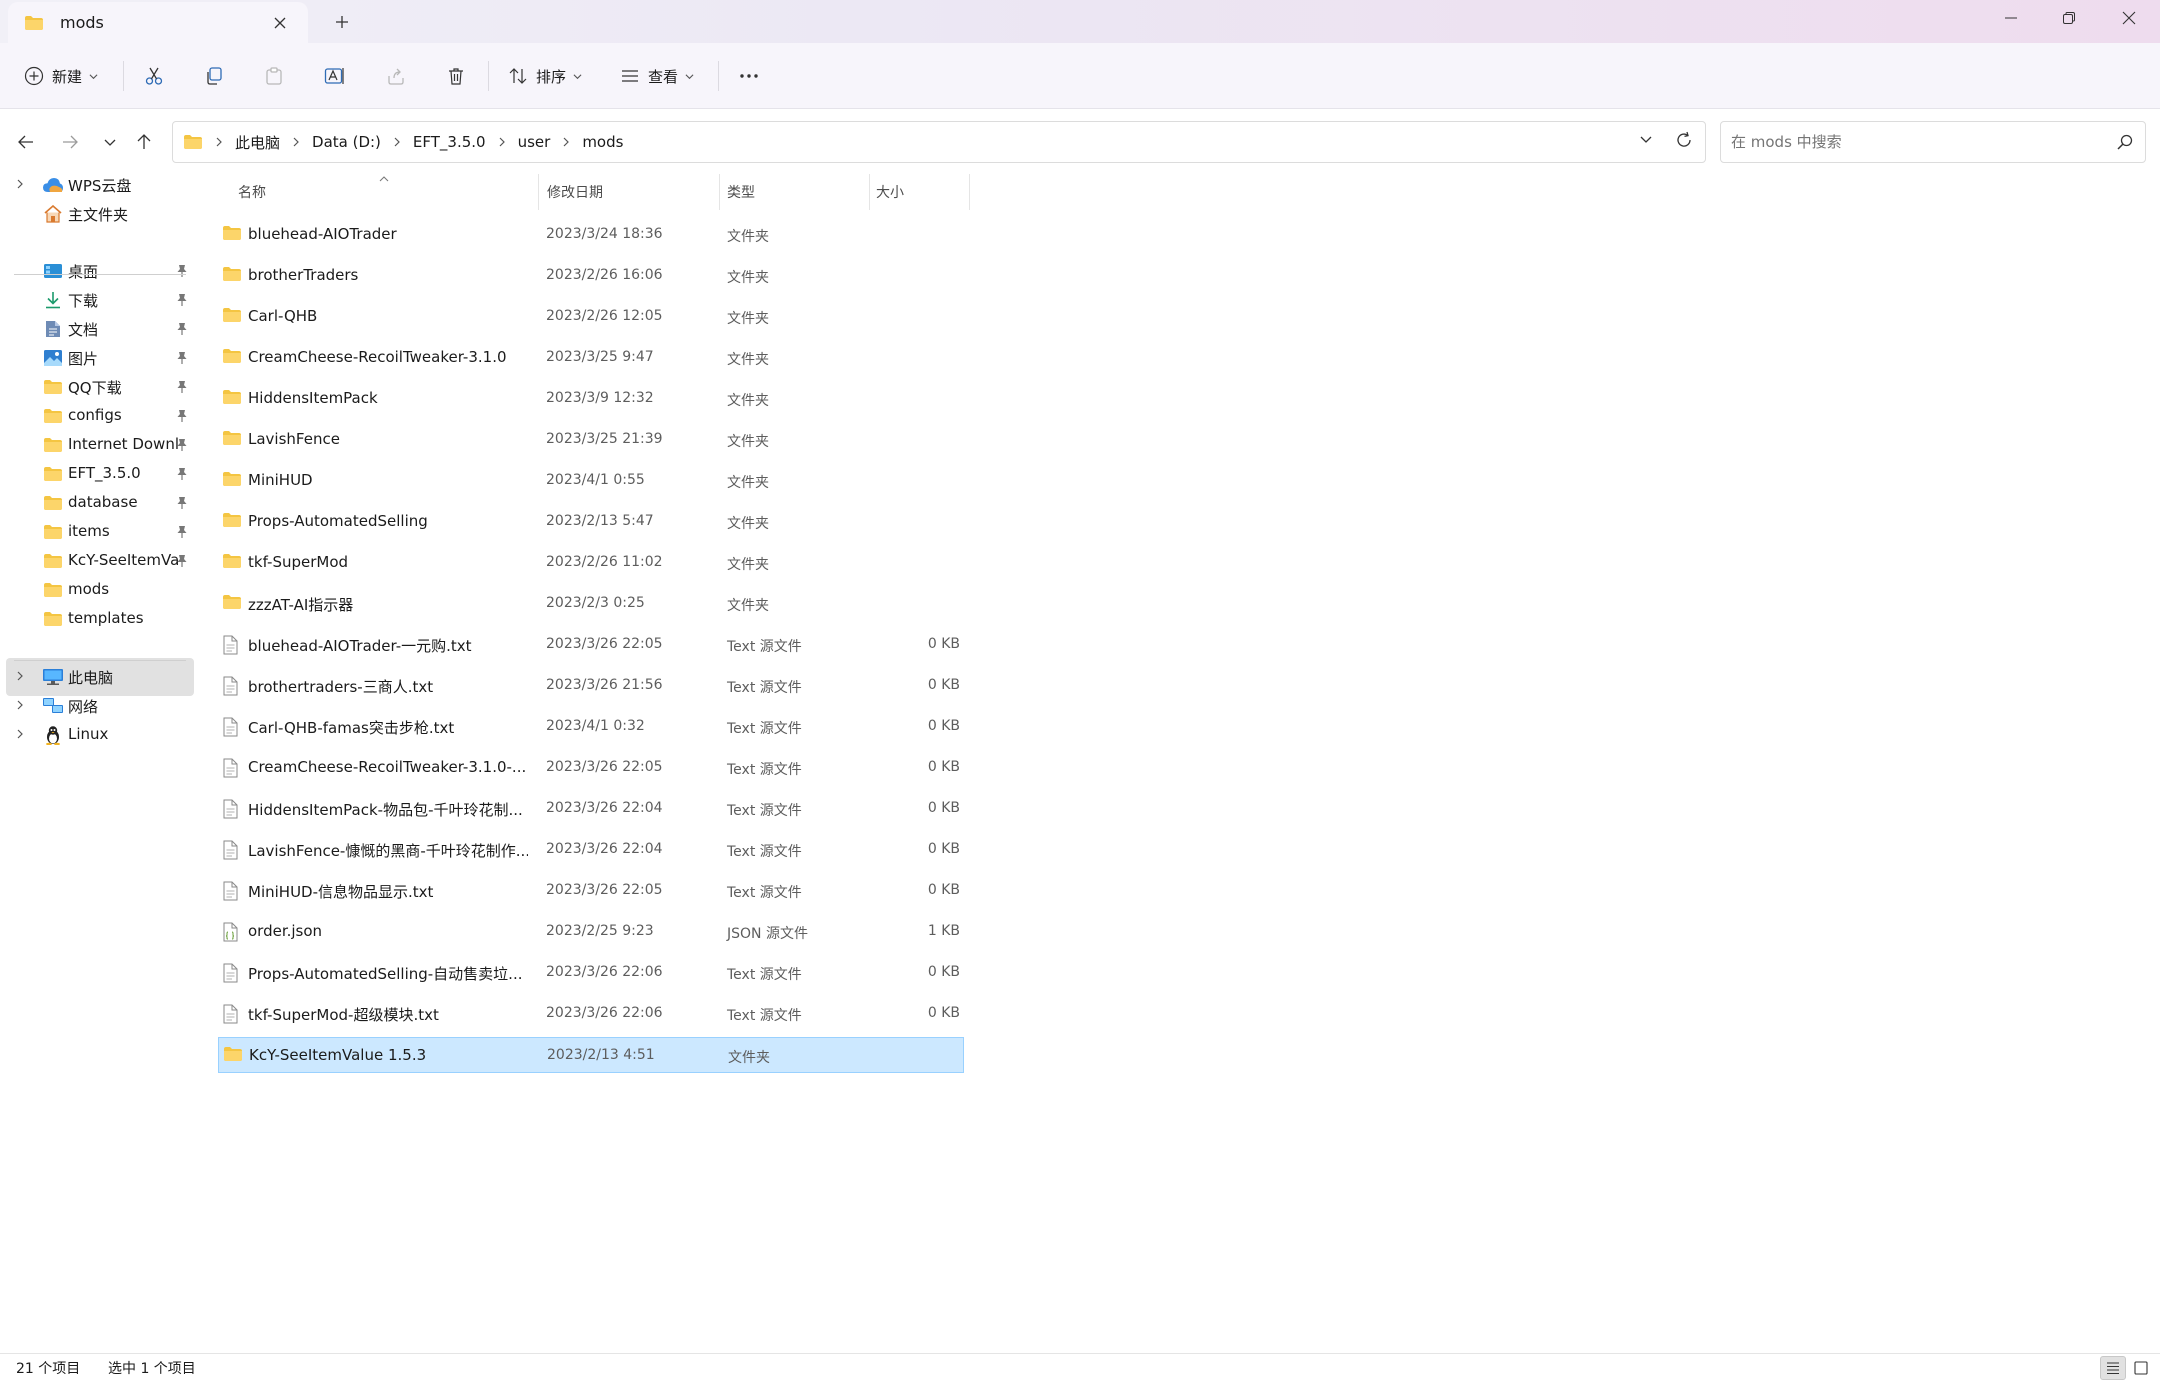 The image size is (2160, 1381). I want to click on trash-icon, so click(456, 76).